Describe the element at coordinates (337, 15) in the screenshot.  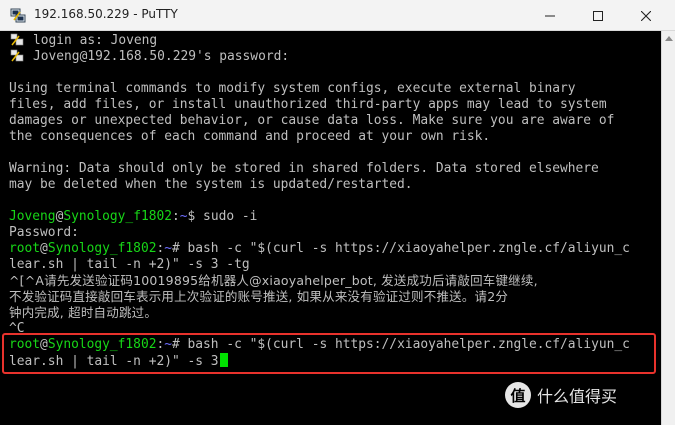
I see `title-bar: 192.168.50.229 - PuTTY` at that location.